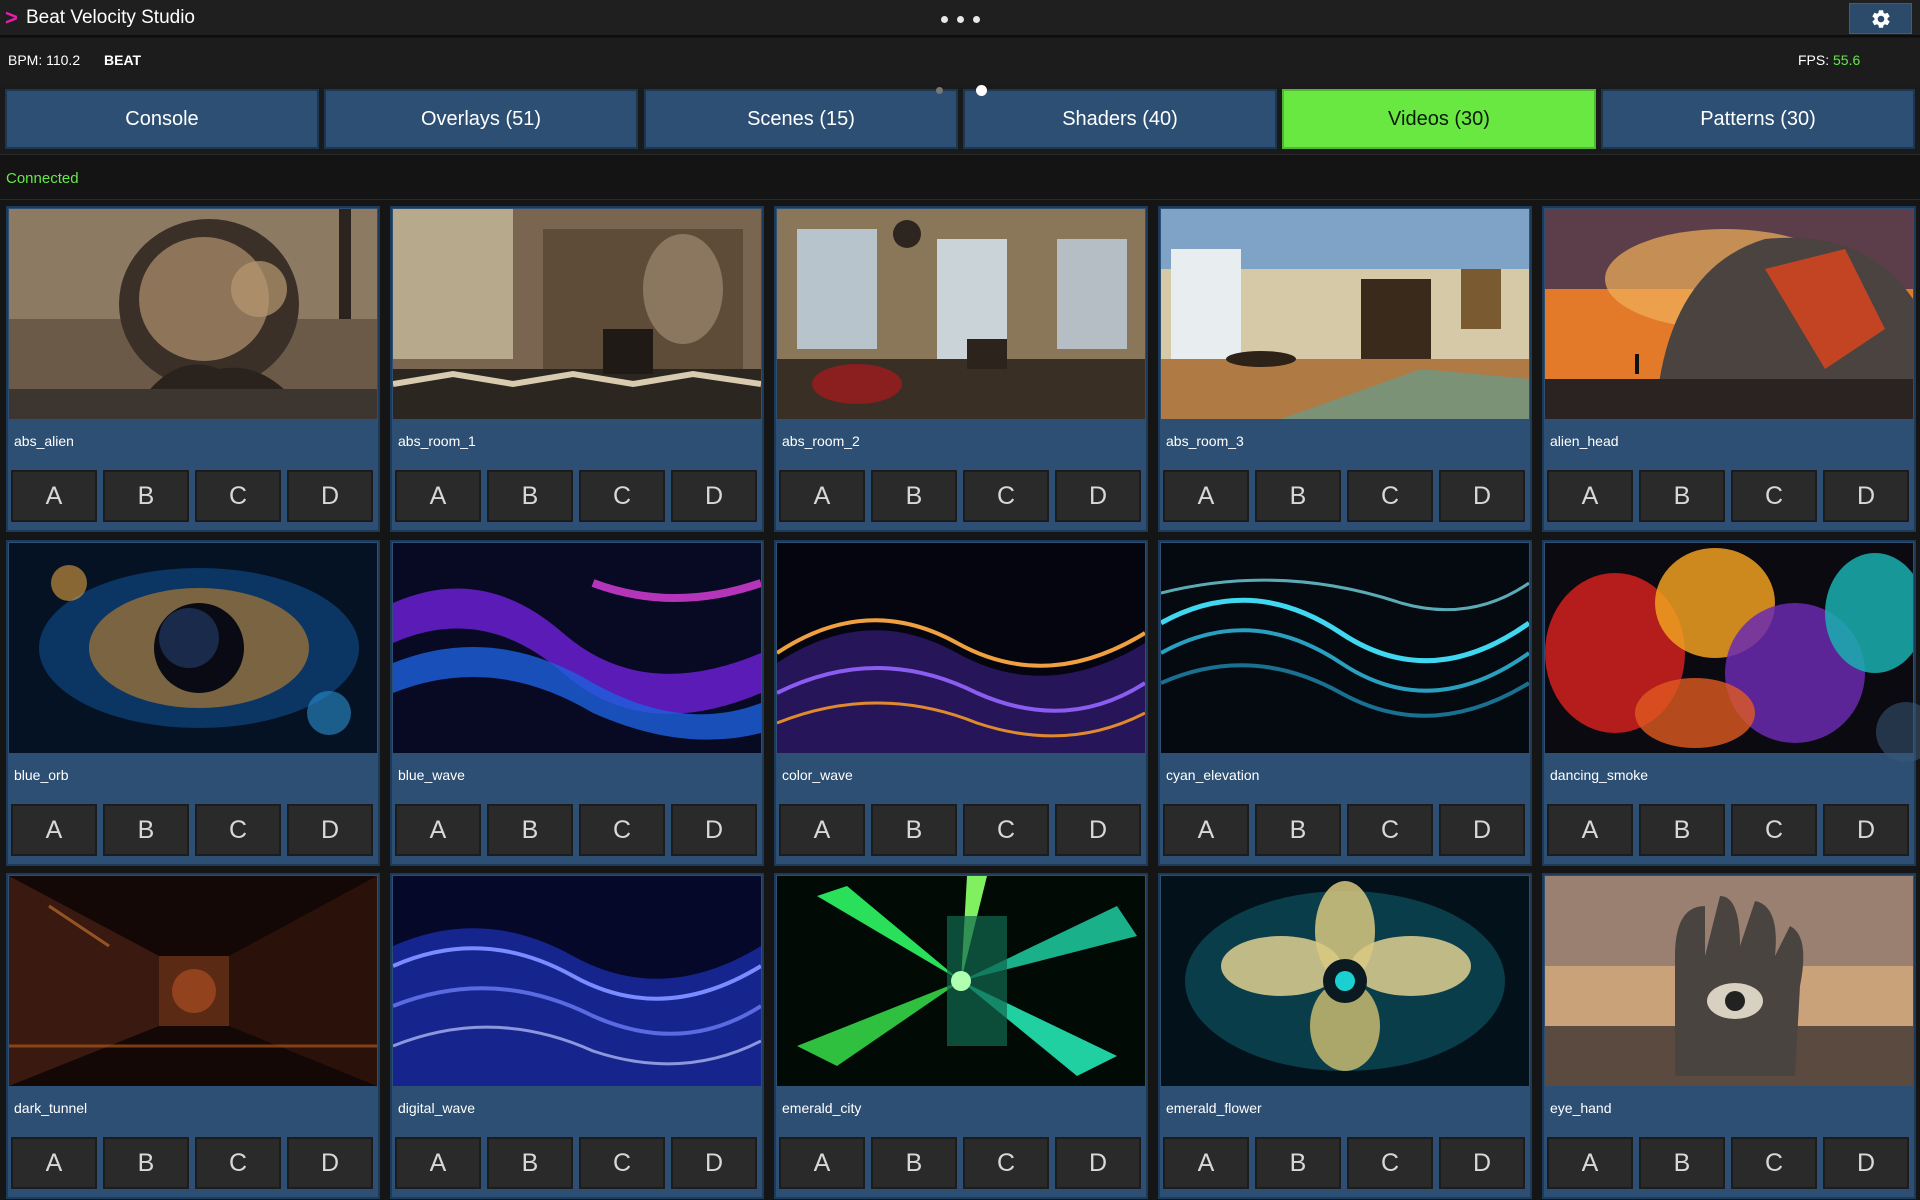  What do you see at coordinates (481, 119) in the screenshot?
I see `tab-overlays: Overlays (51)` at bounding box center [481, 119].